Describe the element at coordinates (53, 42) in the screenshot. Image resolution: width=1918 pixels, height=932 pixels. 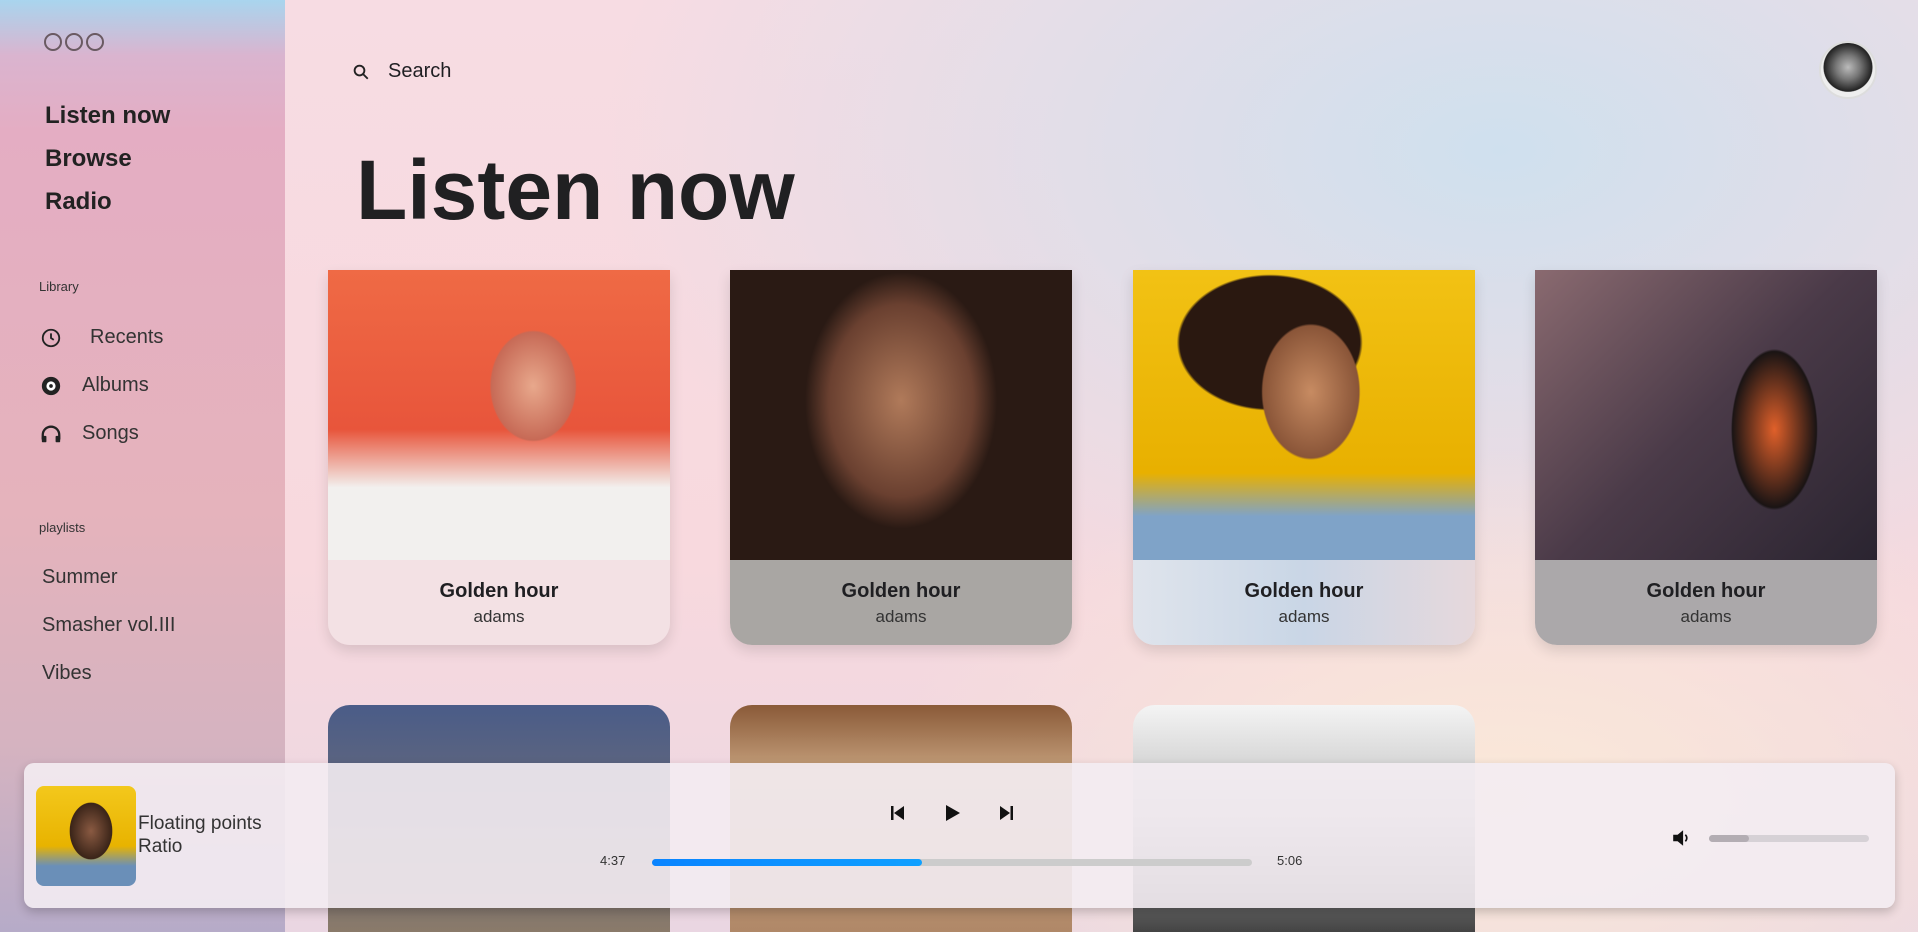
I see `window-close-button` at that location.